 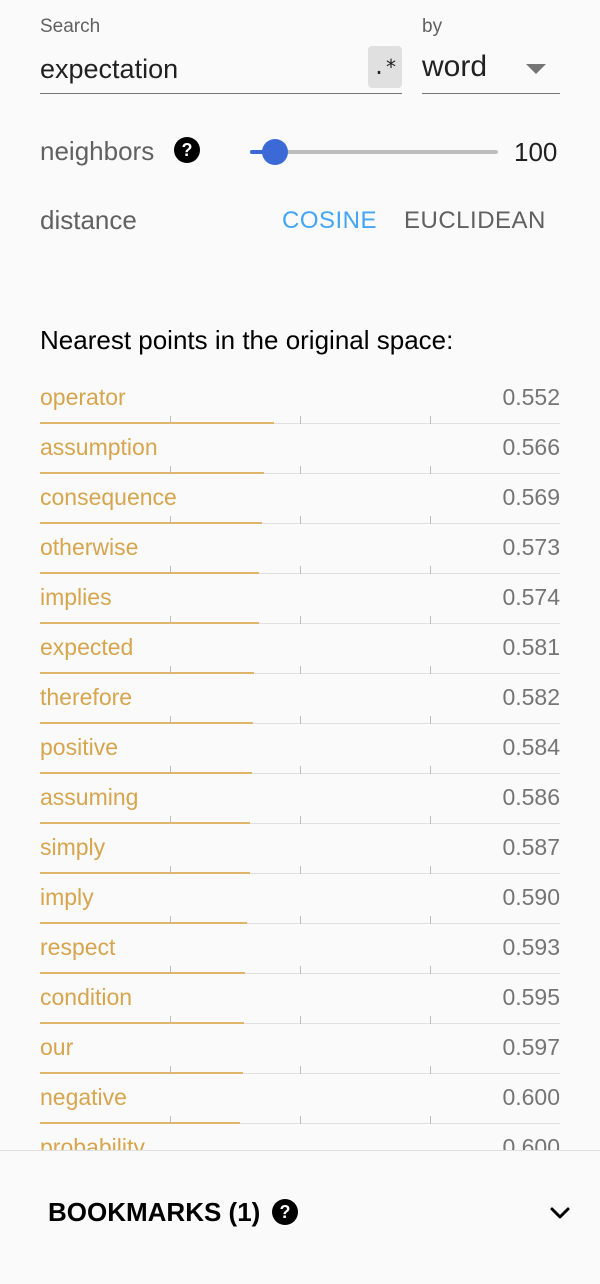 What do you see at coordinates (432, 26) in the screenshot?
I see `by-label: by` at bounding box center [432, 26].